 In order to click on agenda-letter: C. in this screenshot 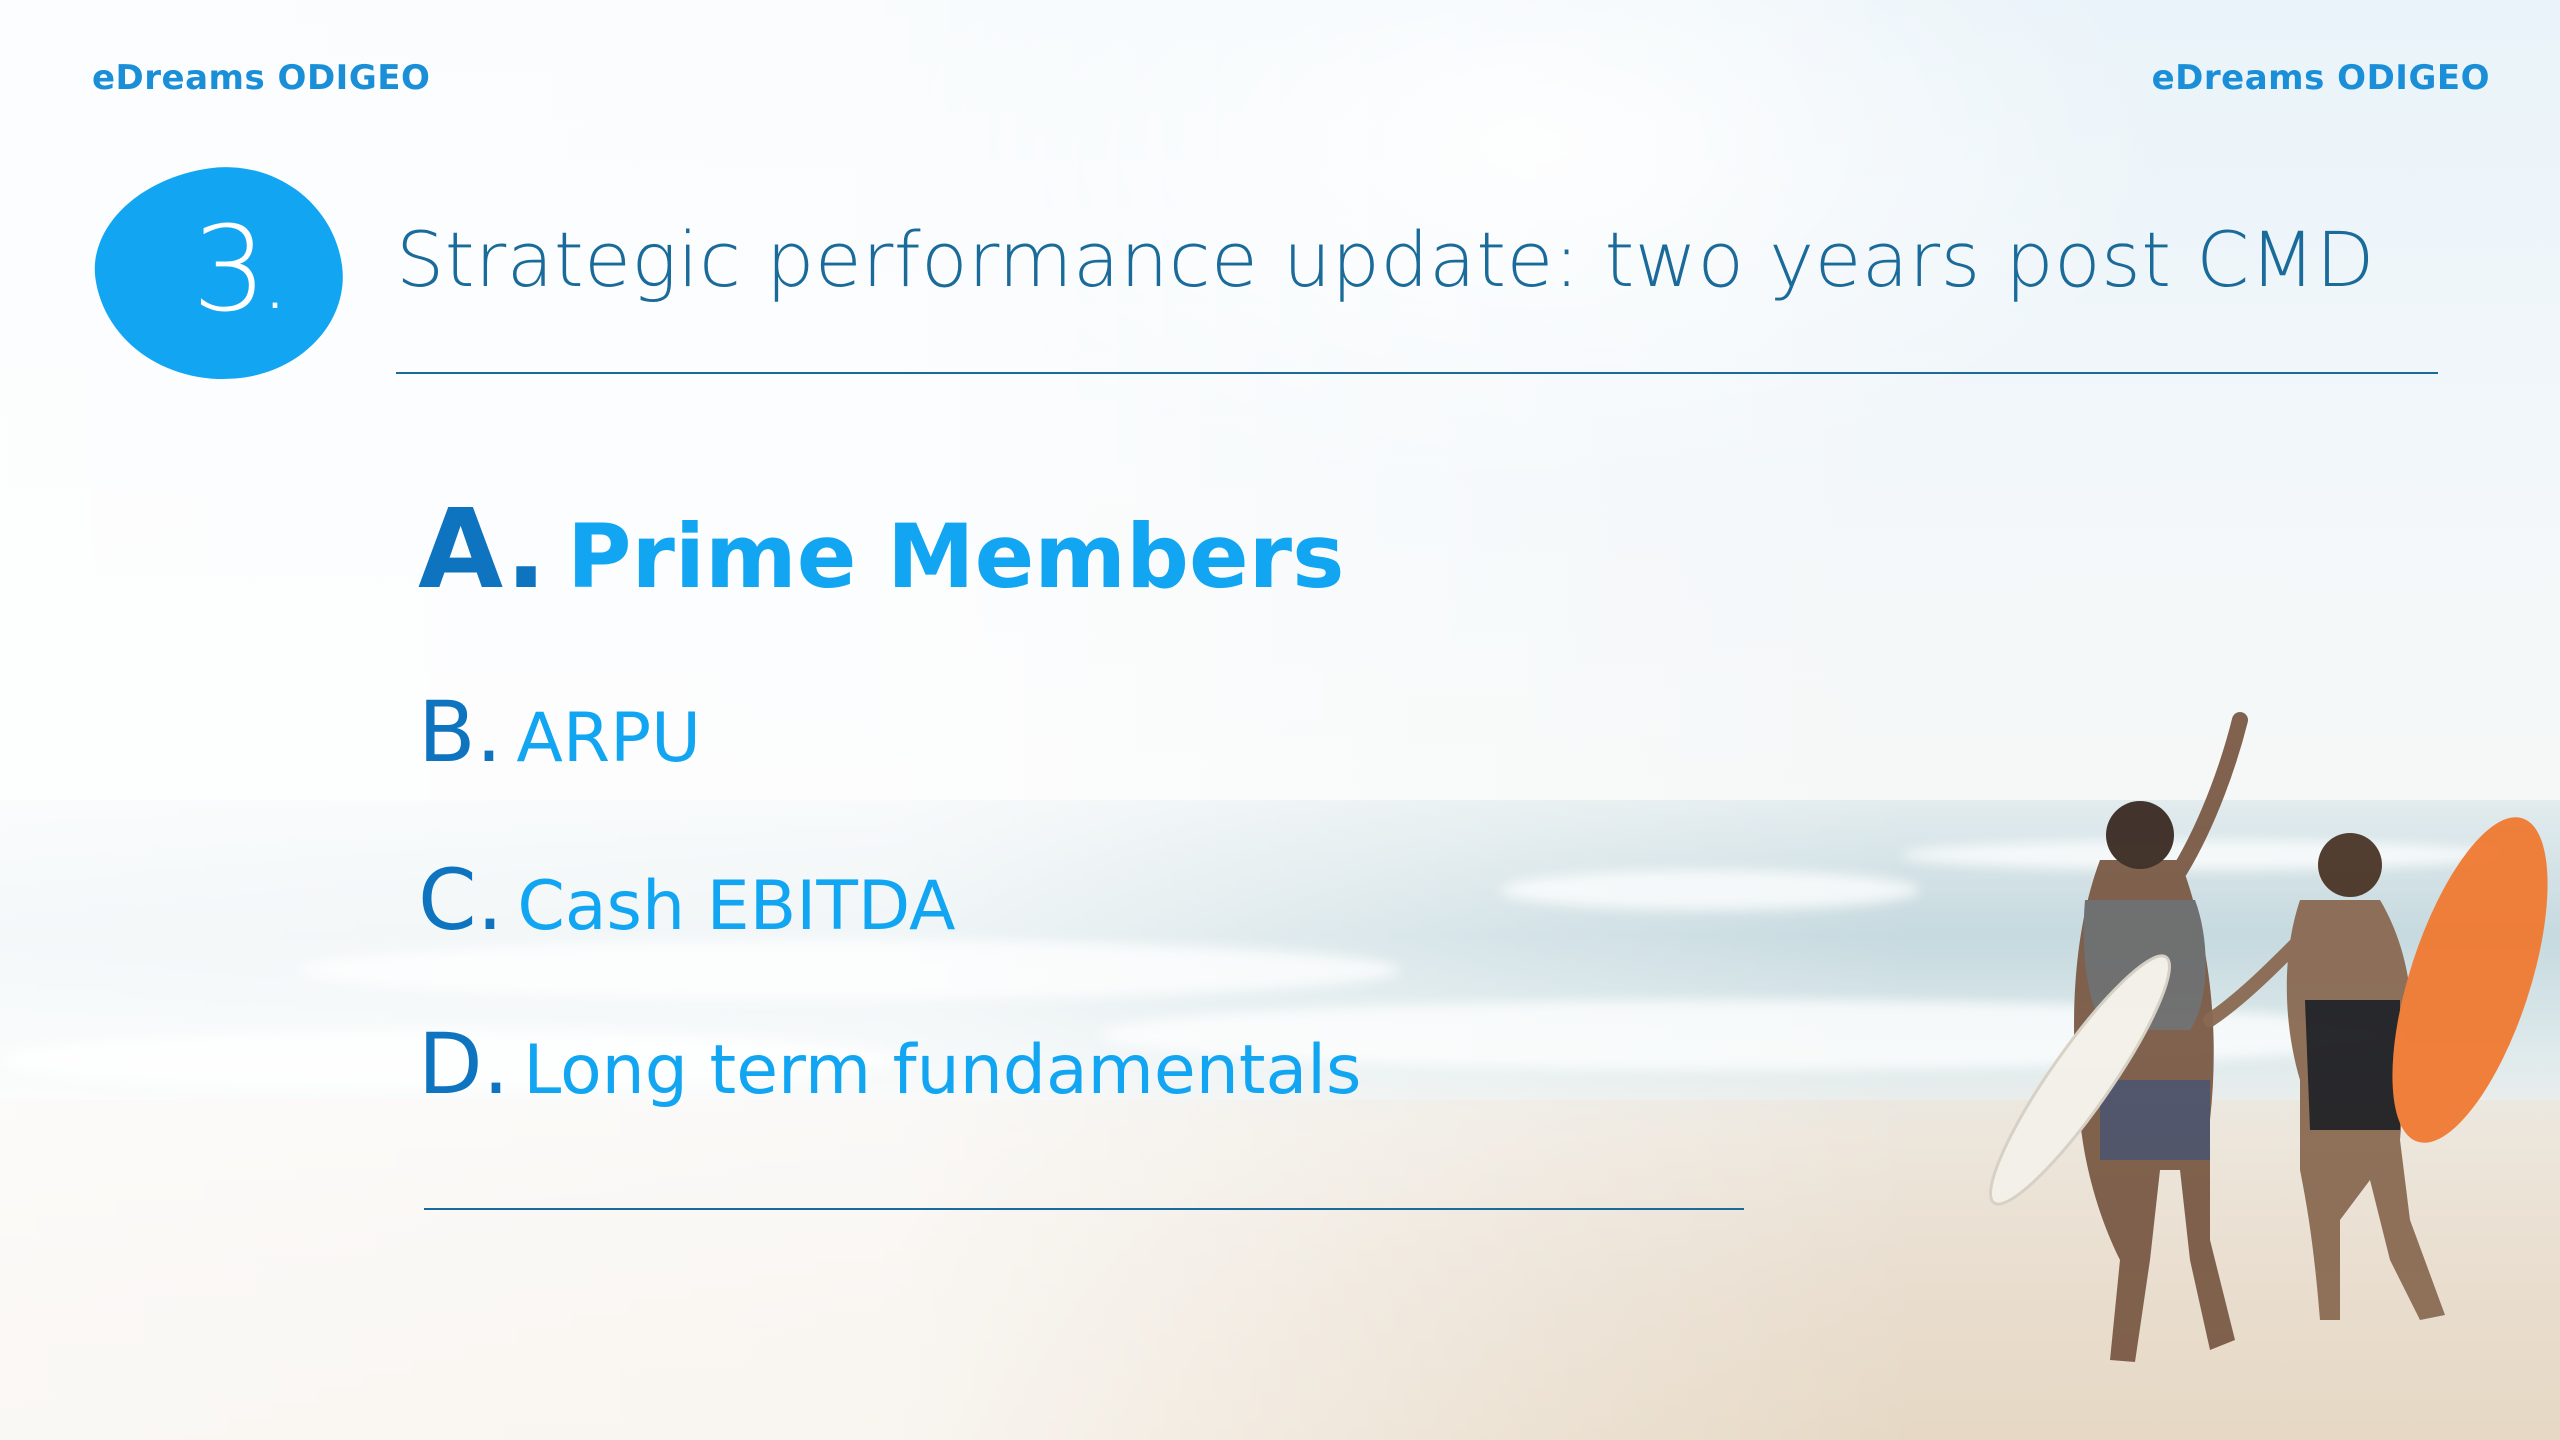, I will do `click(461, 900)`.